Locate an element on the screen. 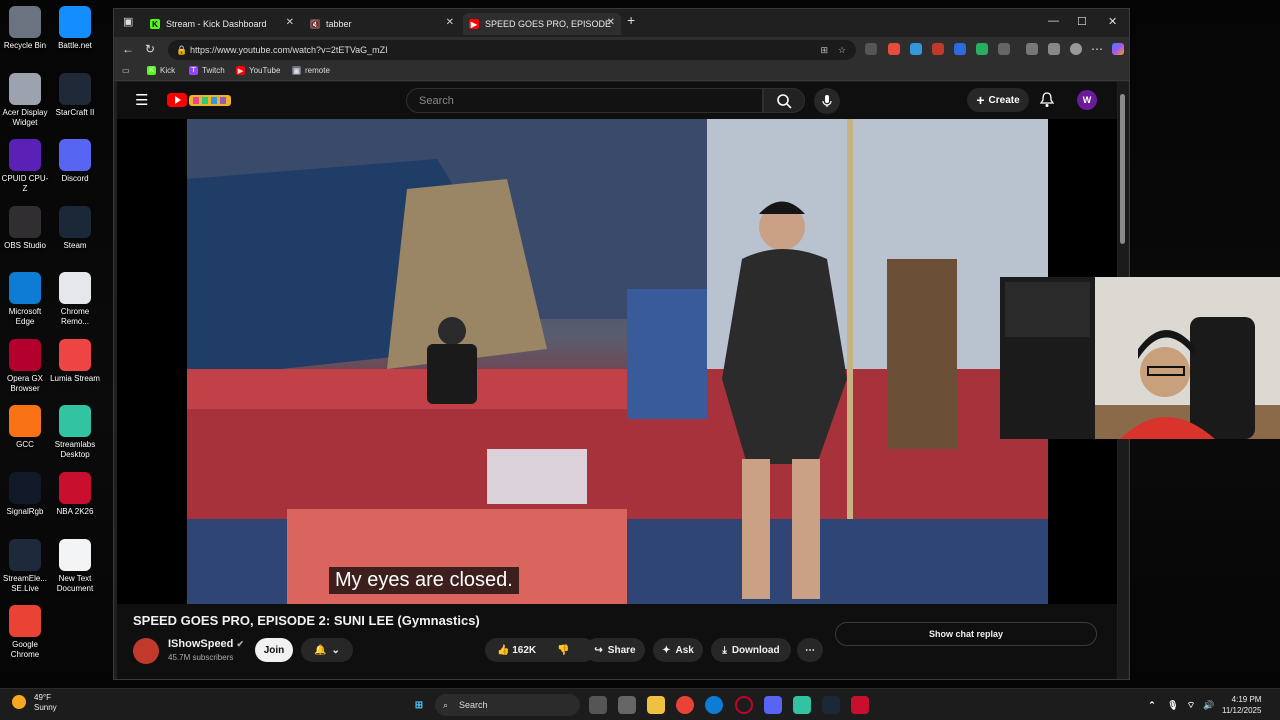 The height and width of the screenshot is (720, 1280). extensions-puzzle-icon is located at coordinates (1004, 49).